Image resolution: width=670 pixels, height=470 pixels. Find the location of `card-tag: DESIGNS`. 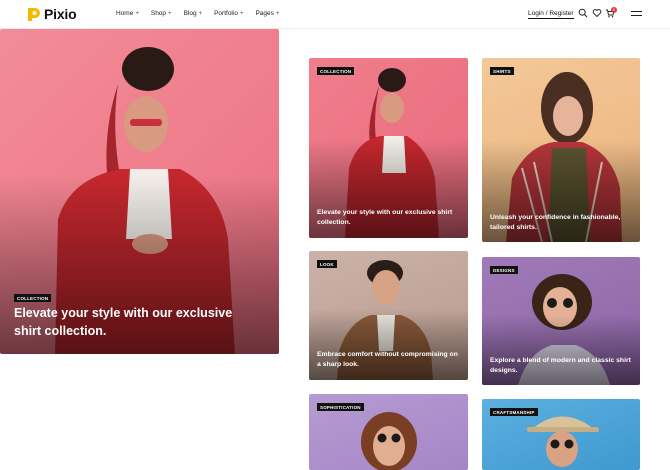

card-tag: DESIGNS is located at coordinates (504, 270).